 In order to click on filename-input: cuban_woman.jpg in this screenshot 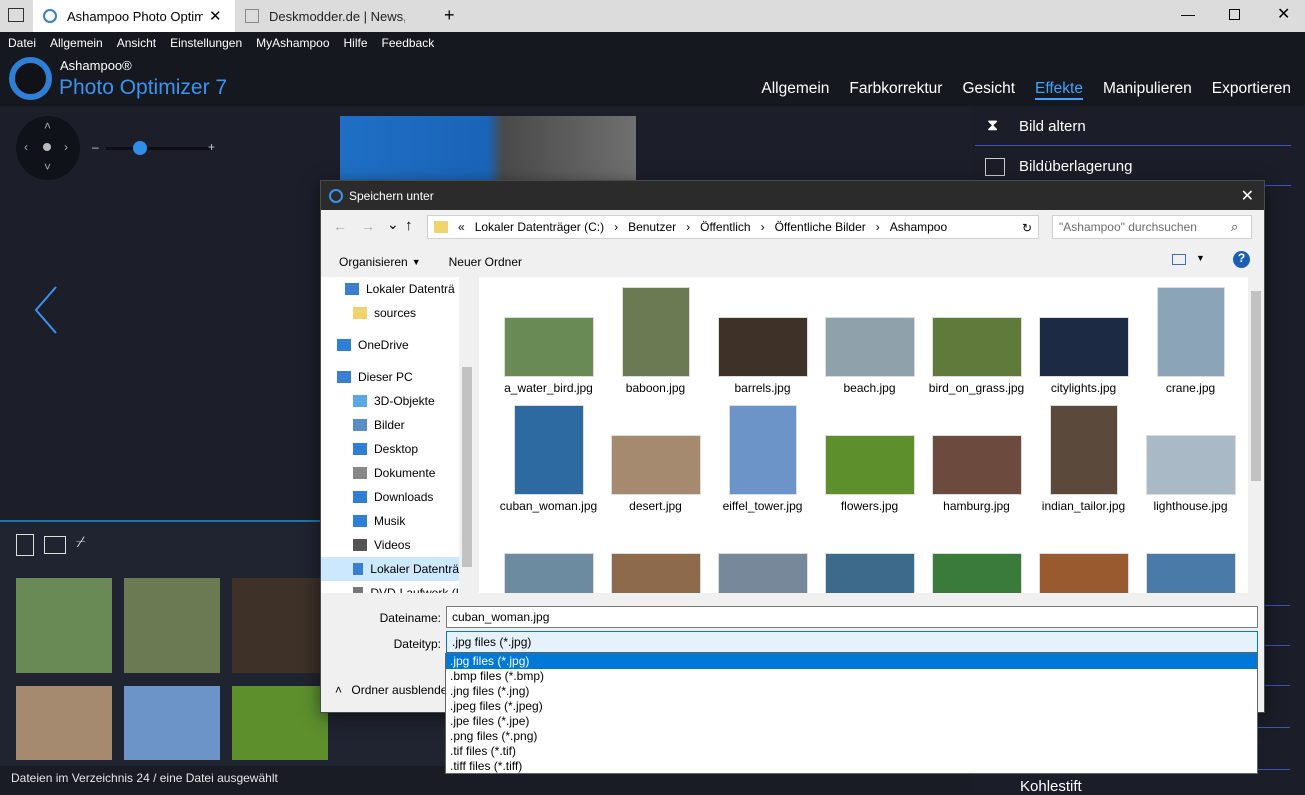, I will do `click(852, 617)`.